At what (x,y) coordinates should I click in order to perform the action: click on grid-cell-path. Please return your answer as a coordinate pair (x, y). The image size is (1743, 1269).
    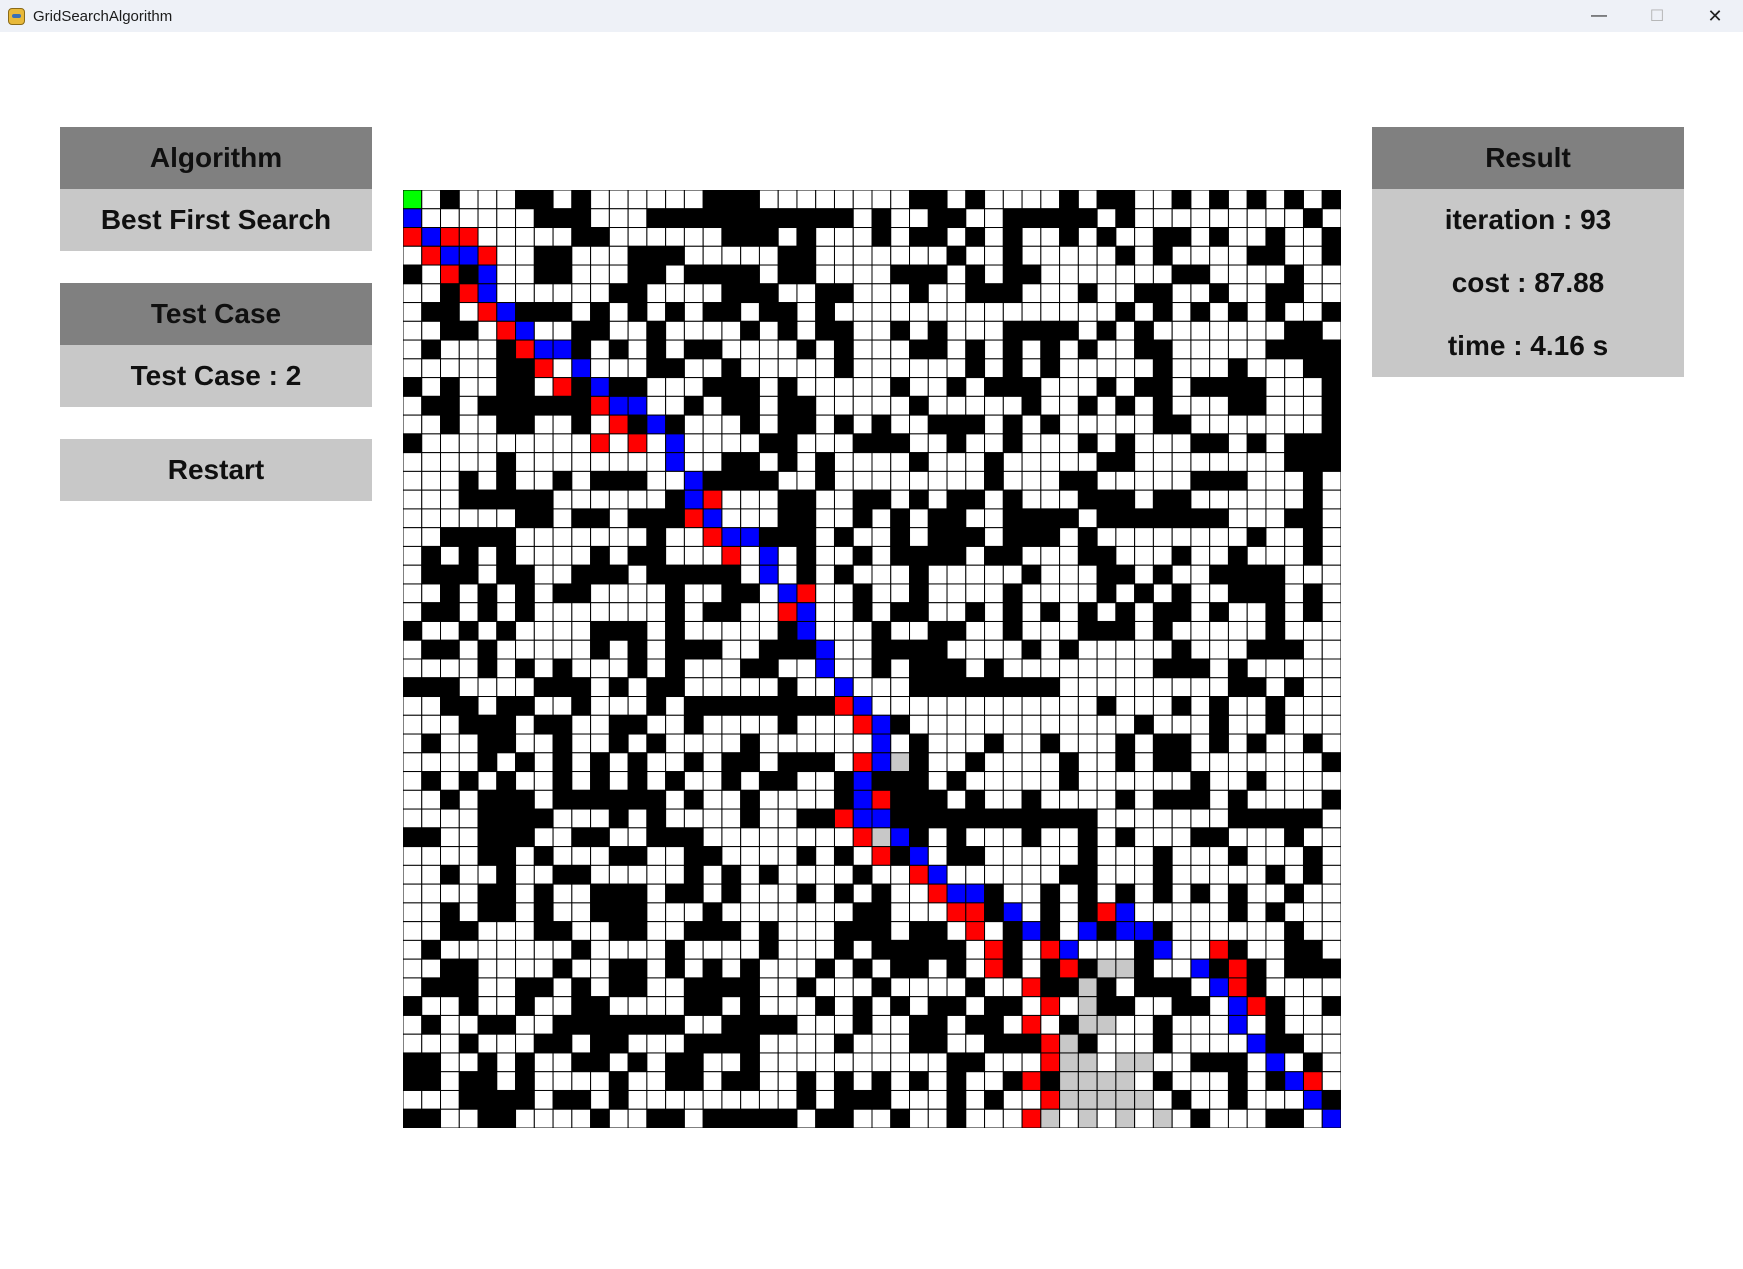
    Looking at the image, I should click on (787, 593).